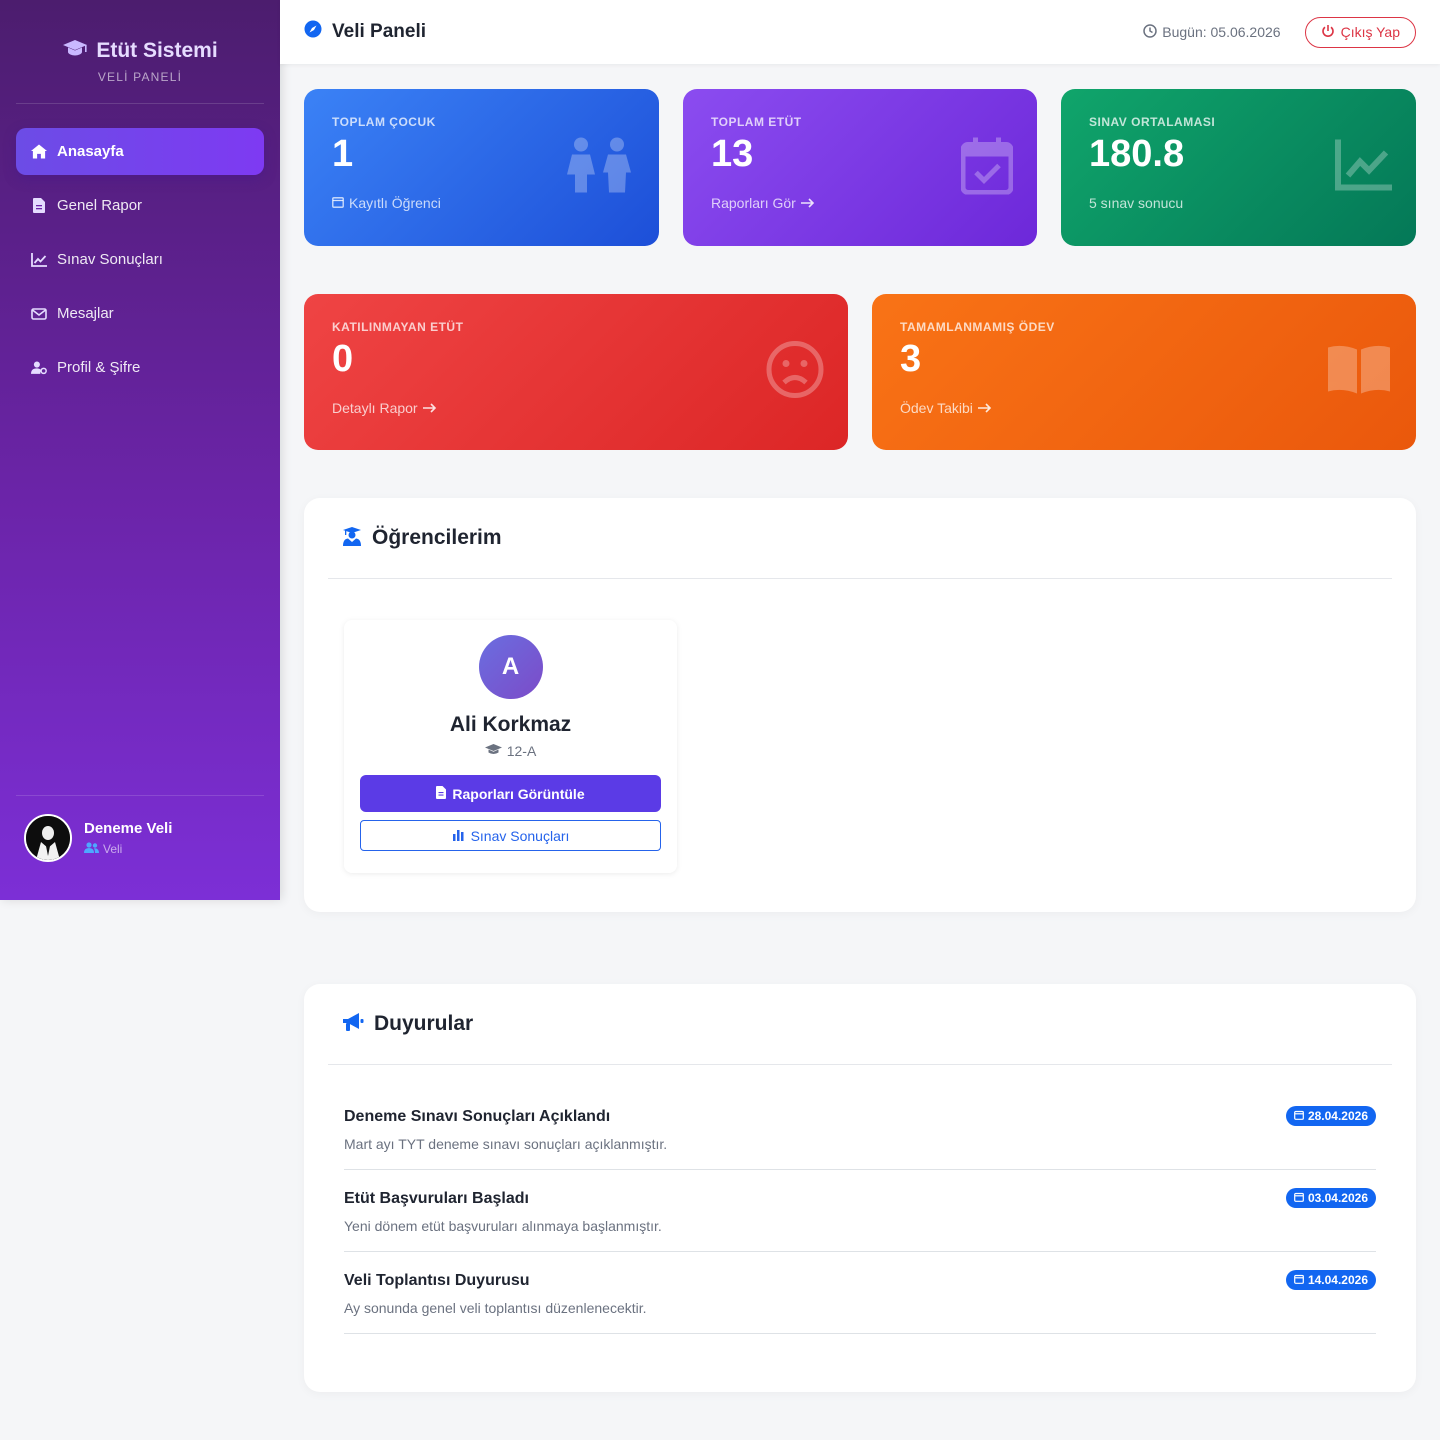  I want to click on sidebar-item-label: Profil & Şifre, so click(99, 367).